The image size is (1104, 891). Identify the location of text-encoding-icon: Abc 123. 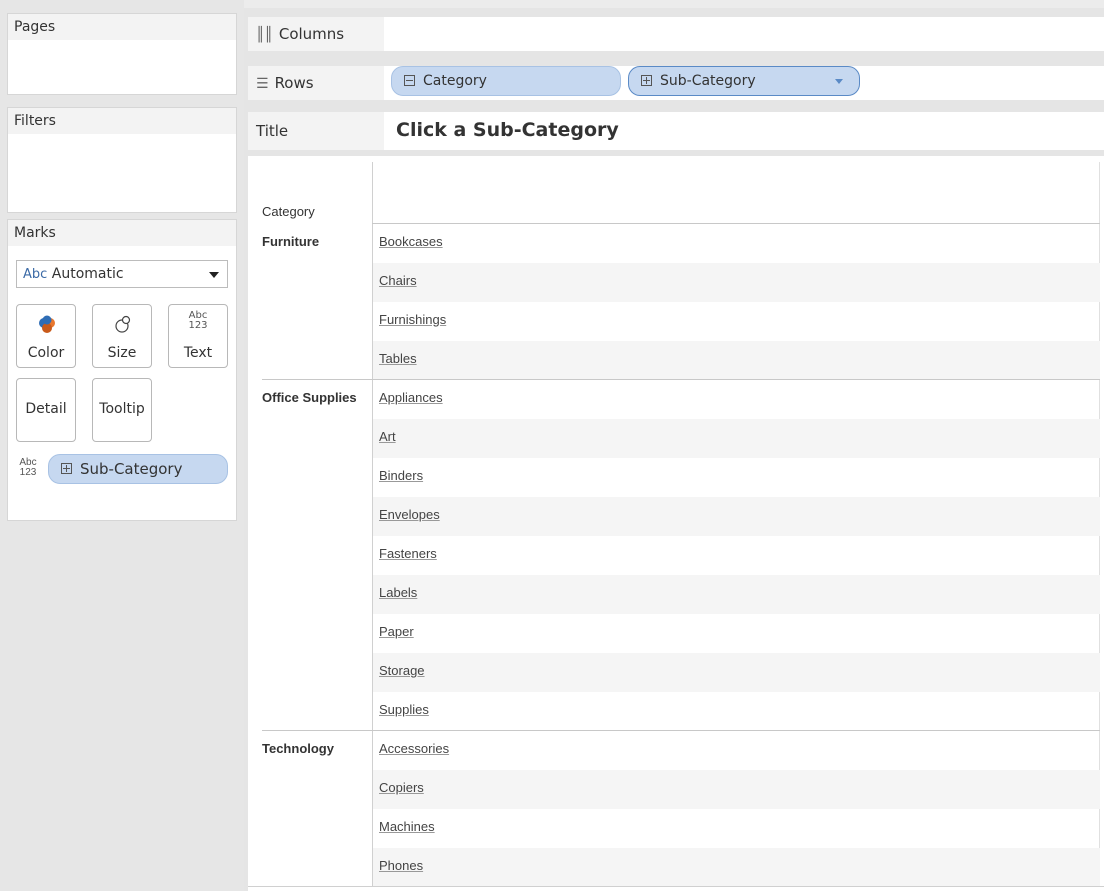
(28, 468).